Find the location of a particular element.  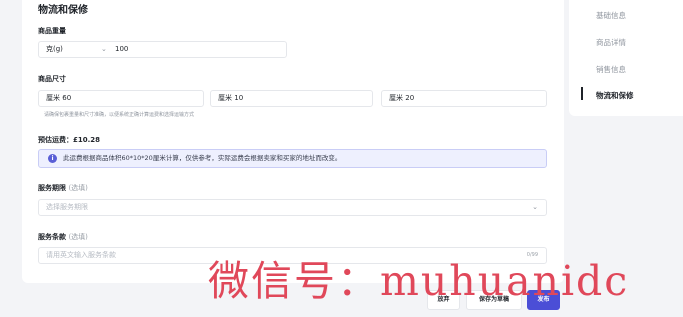

size-label: 商品尺寸 is located at coordinates (52, 79).